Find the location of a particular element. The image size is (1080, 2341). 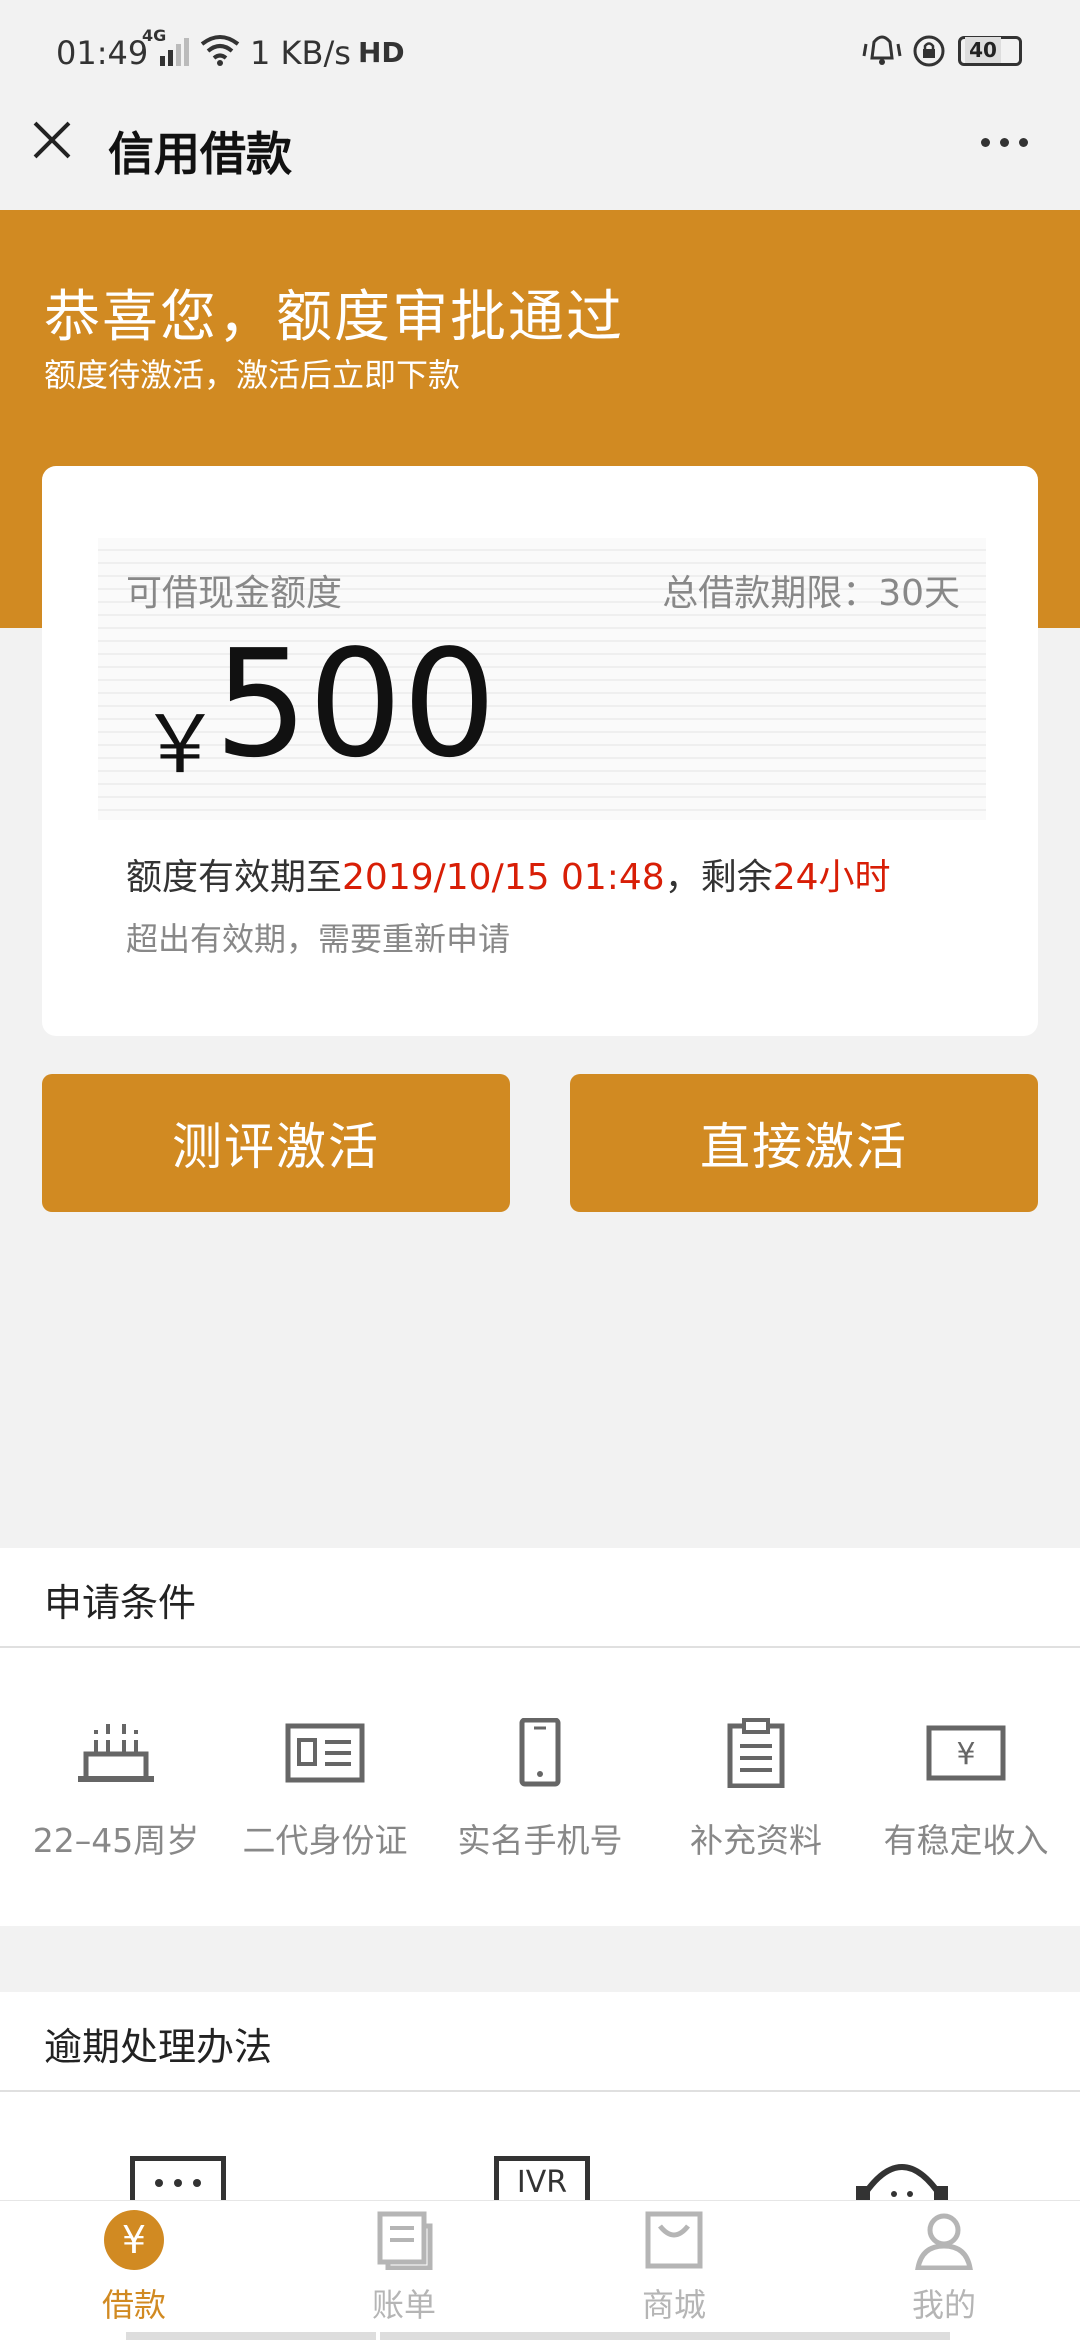

vibrate-icon is located at coordinates (882, 51).